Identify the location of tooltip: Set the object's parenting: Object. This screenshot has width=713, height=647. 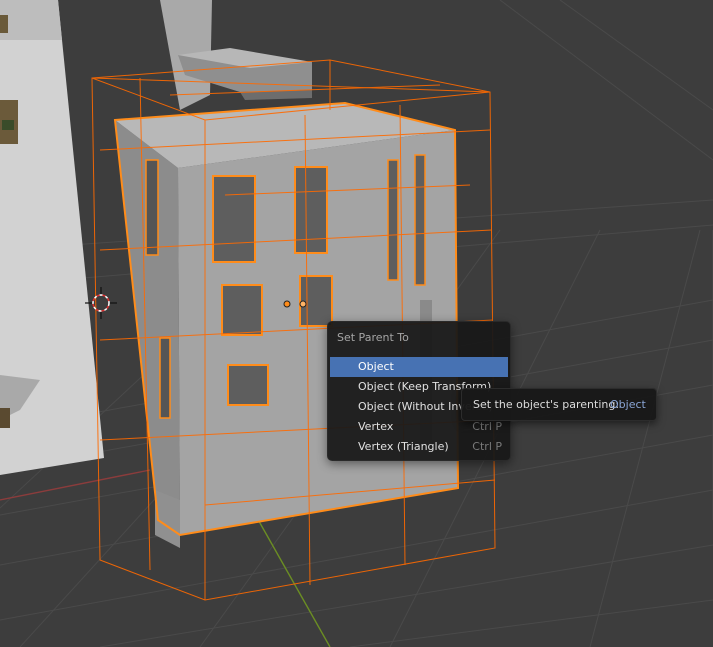
(559, 404).